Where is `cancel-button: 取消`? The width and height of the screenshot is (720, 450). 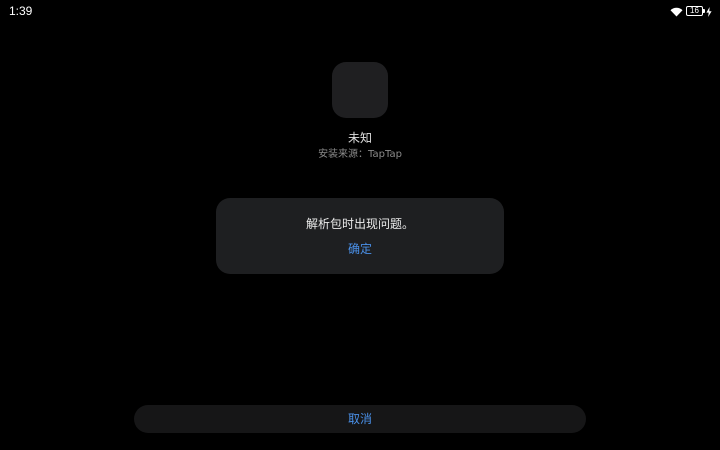 cancel-button: 取消 is located at coordinates (360, 419).